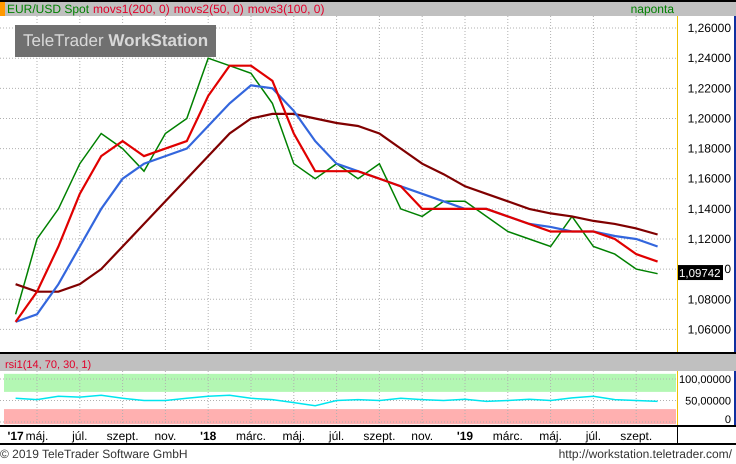  What do you see at coordinates (709, 329) in the screenshot?
I see `axis-label: 1,06000` at bounding box center [709, 329].